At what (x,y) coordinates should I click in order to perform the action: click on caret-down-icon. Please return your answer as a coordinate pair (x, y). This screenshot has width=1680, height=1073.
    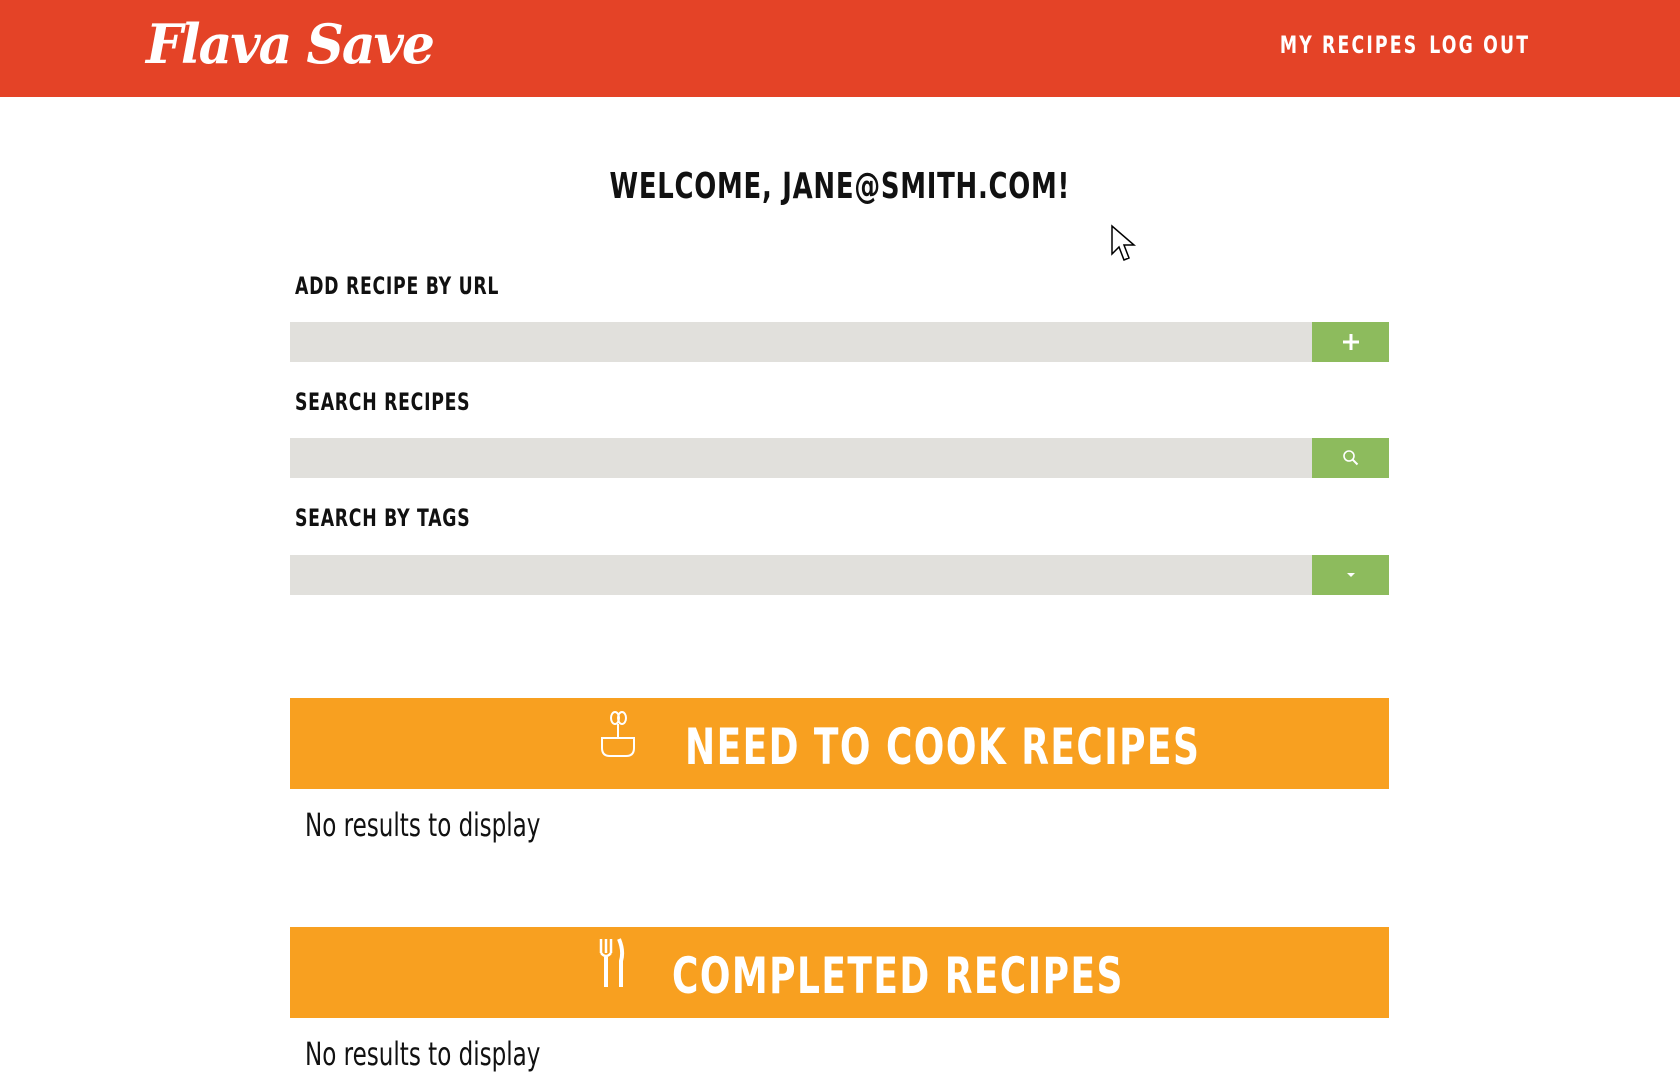
    Looking at the image, I should click on (1350, 575).